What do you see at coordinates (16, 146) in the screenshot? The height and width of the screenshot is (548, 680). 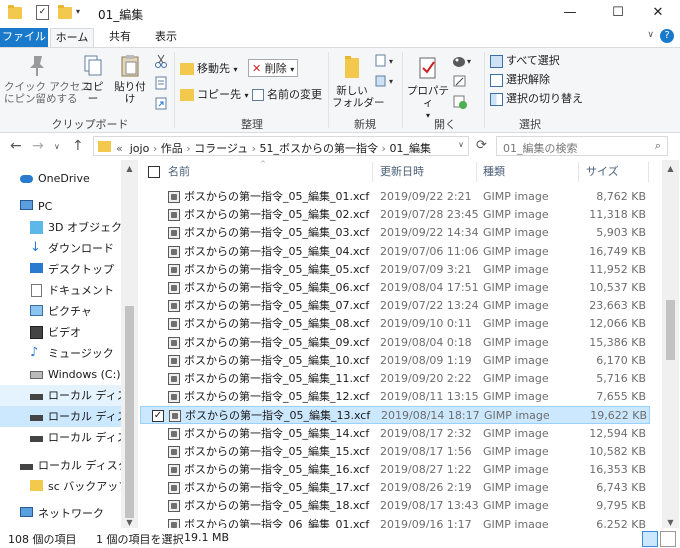 I see `back-button: ←` at bounding box center [16, 146].